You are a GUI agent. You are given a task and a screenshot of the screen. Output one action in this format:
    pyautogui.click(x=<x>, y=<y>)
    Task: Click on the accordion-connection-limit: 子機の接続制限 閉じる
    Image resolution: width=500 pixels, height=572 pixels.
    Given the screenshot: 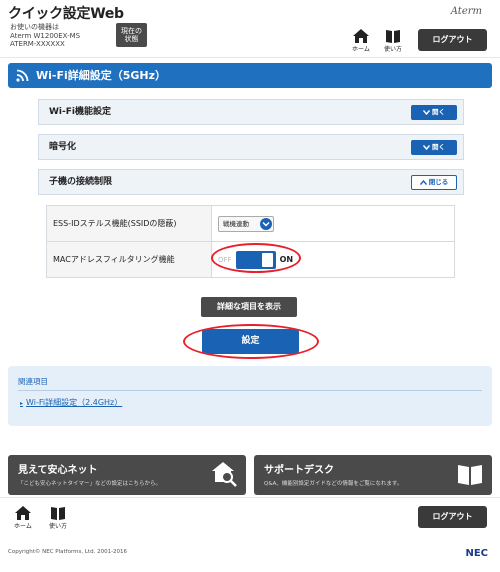 What is the action you would take?
    pyautogui.click(x=251, y=182)
    